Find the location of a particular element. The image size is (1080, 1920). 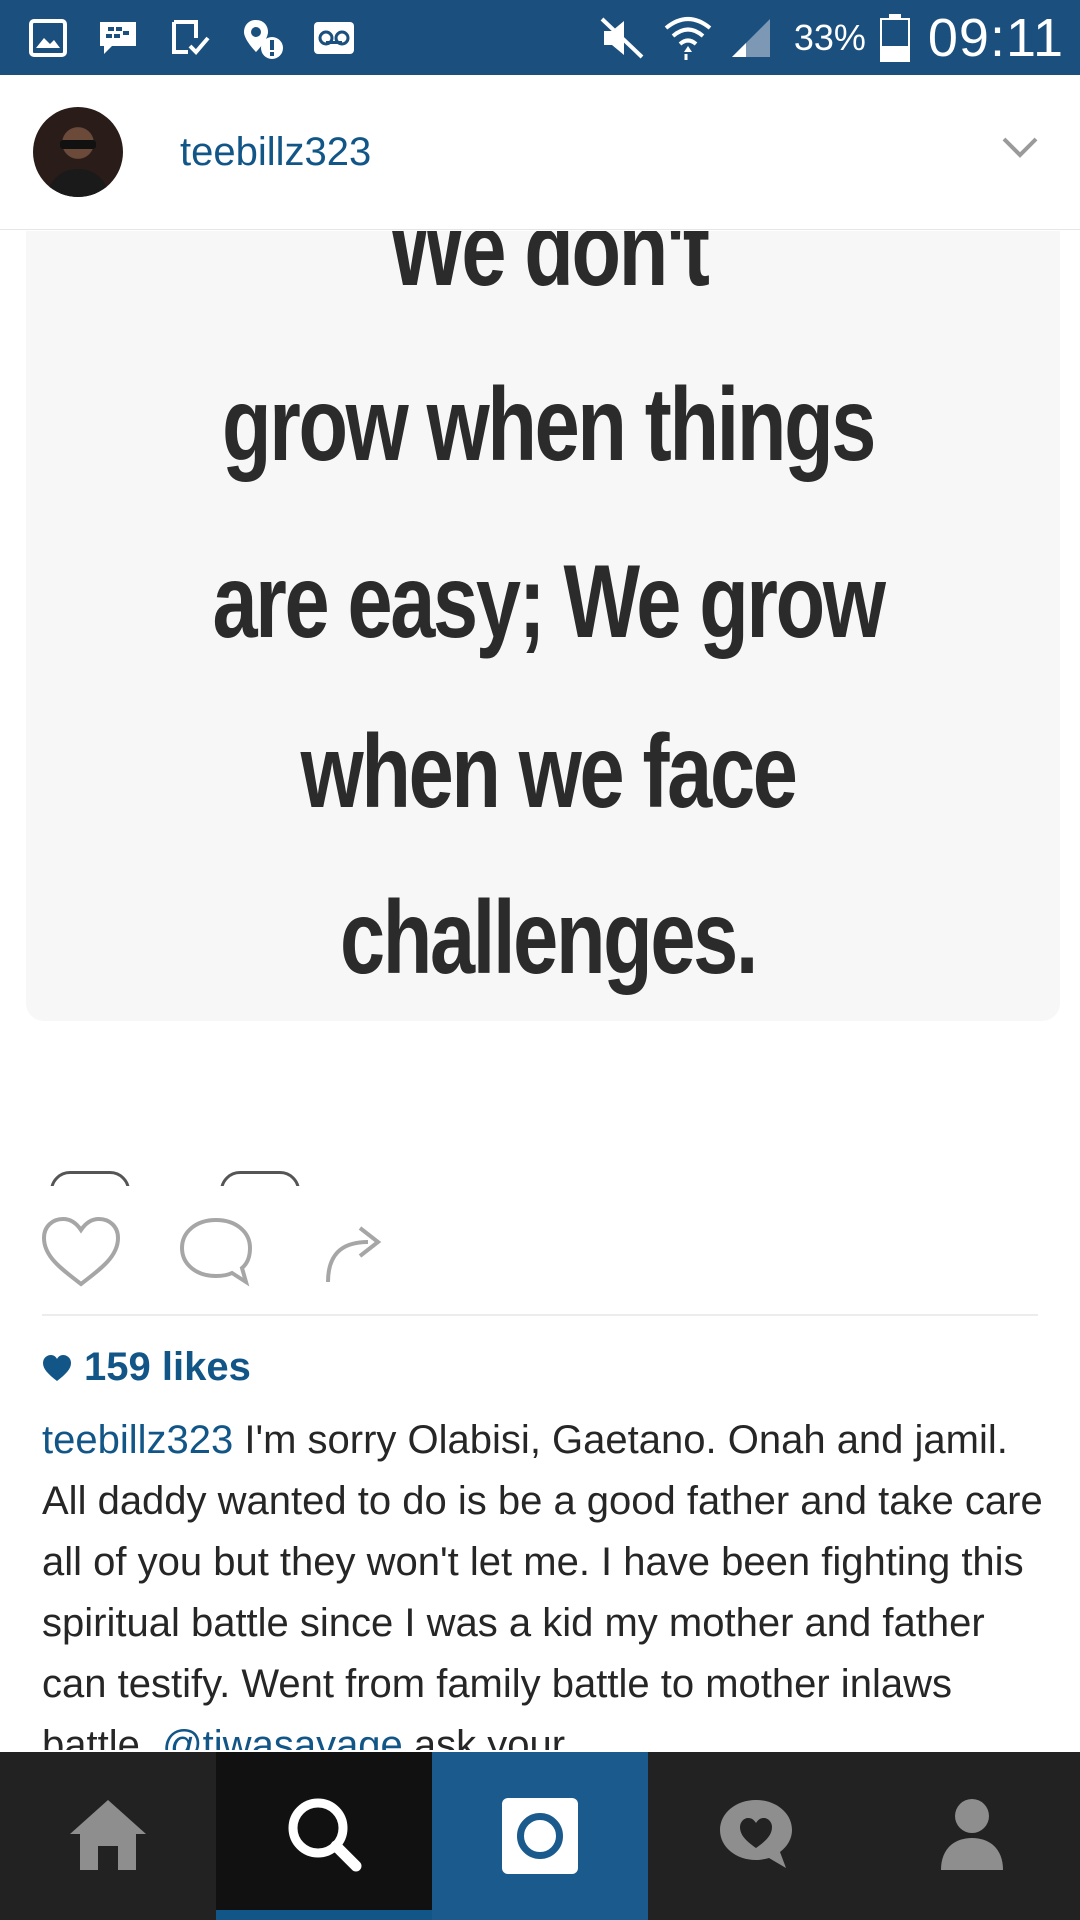

caption-tail: ask your is located at coordinates (484, 1736).